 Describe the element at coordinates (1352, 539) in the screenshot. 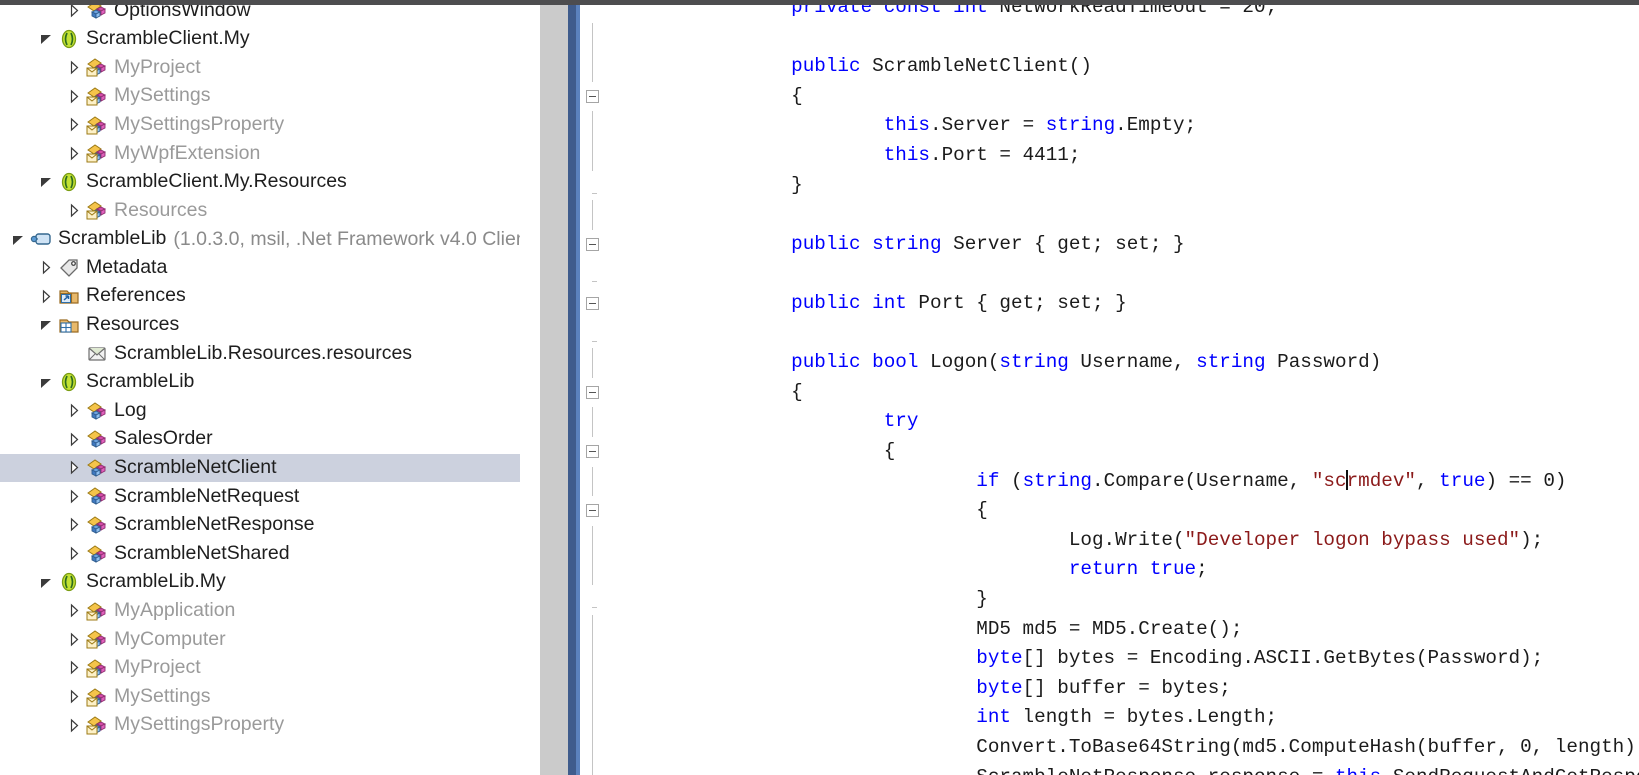

I see `code-token-str: "Developer logon bypass used"` at that location.